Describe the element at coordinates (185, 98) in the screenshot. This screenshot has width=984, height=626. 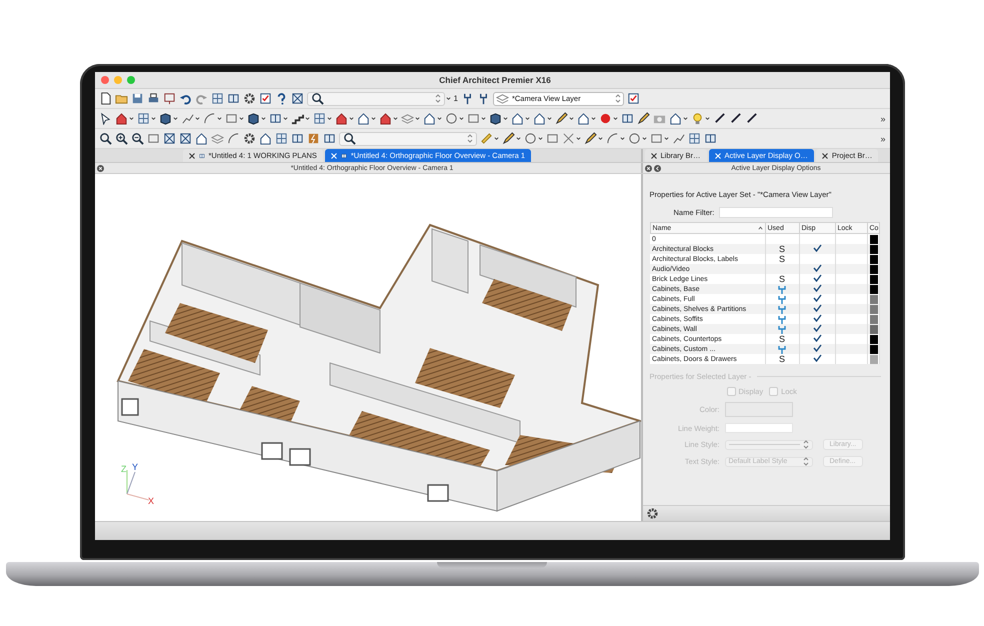
I see `undo-icon` at that location.